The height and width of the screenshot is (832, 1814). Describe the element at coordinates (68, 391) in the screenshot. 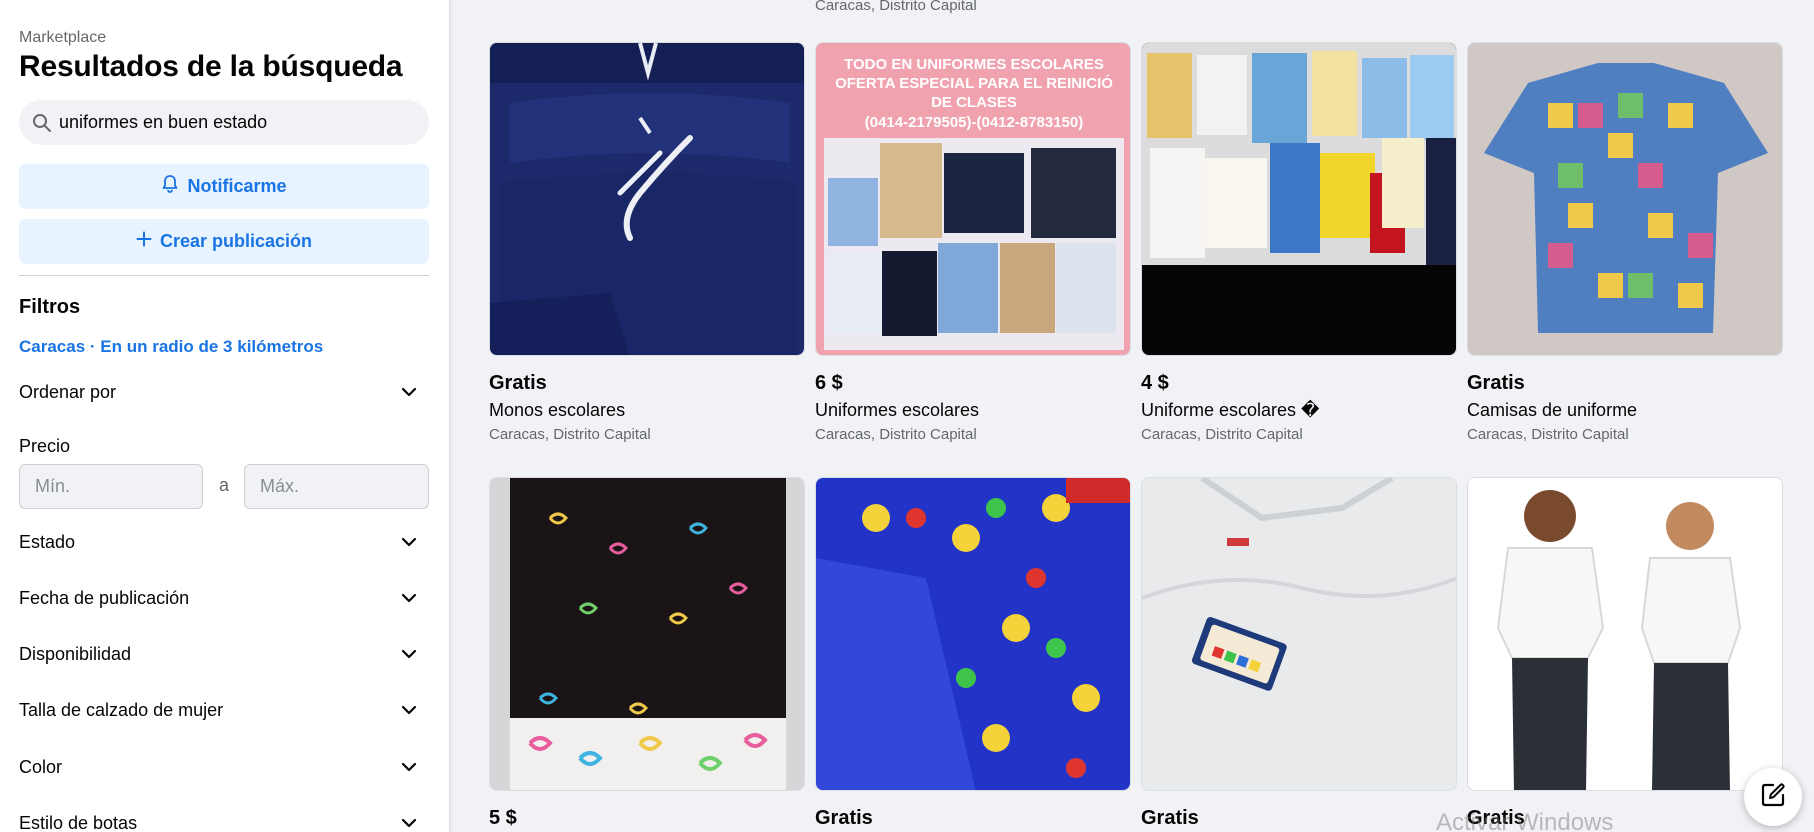

I see `filter-label: Ordenar por` at that location.